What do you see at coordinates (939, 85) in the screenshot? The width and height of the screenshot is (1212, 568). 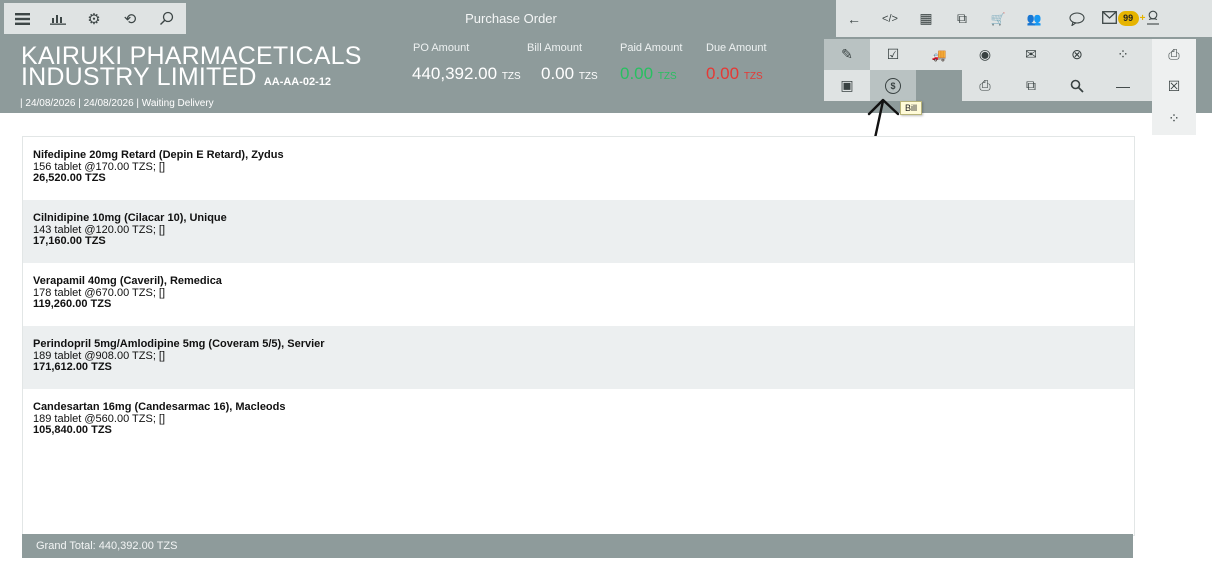 I see `panel-gap` at bounding box center [939, 85].